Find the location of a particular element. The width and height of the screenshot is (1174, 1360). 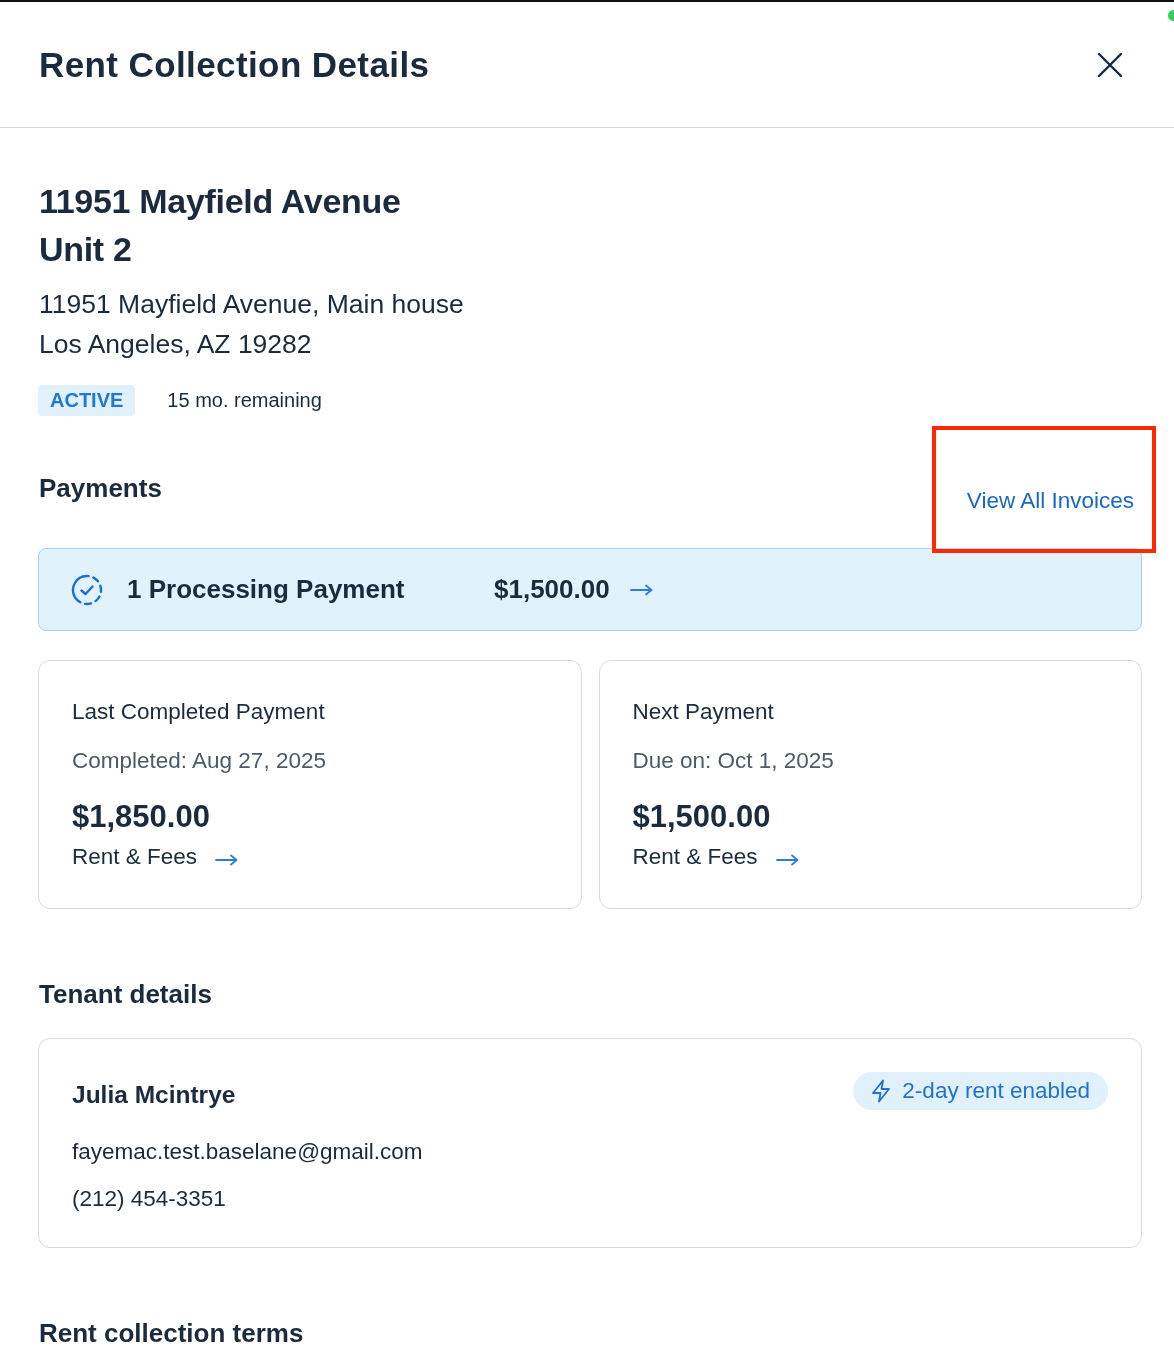

address-line: Los Angeles, AZ 19282 is located at coordinates (175, 344).